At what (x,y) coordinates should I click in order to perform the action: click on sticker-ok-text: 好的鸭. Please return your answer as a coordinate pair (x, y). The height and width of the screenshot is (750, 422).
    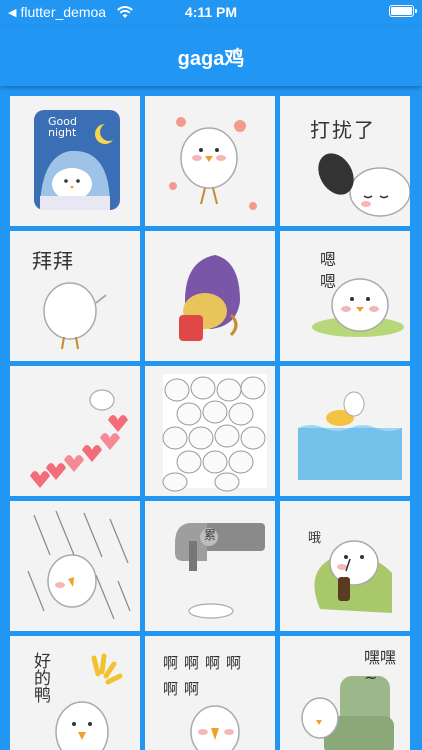
    Looking at the image, I should click on (40, 677).